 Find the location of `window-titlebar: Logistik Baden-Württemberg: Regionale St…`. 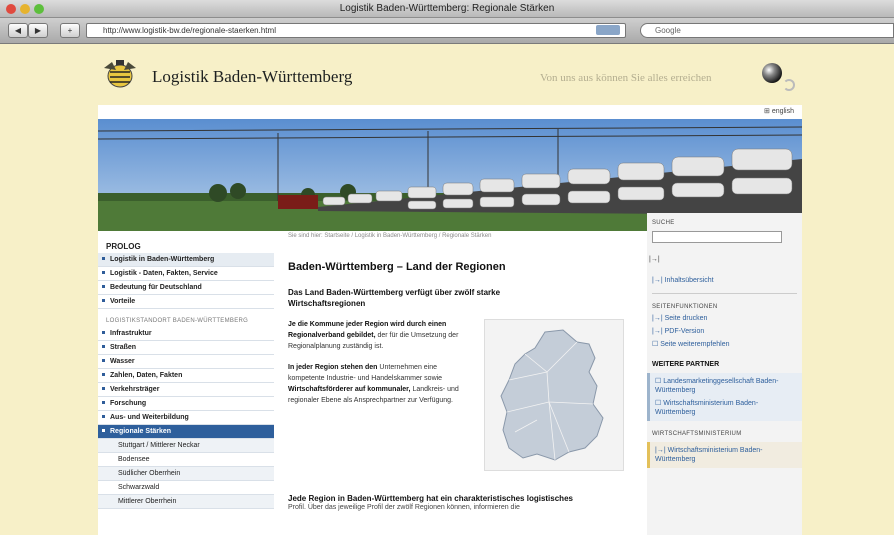

window-titlebar: Logistik Baden-Württemberg: Regionale St… is located at coordinates (447, 9).